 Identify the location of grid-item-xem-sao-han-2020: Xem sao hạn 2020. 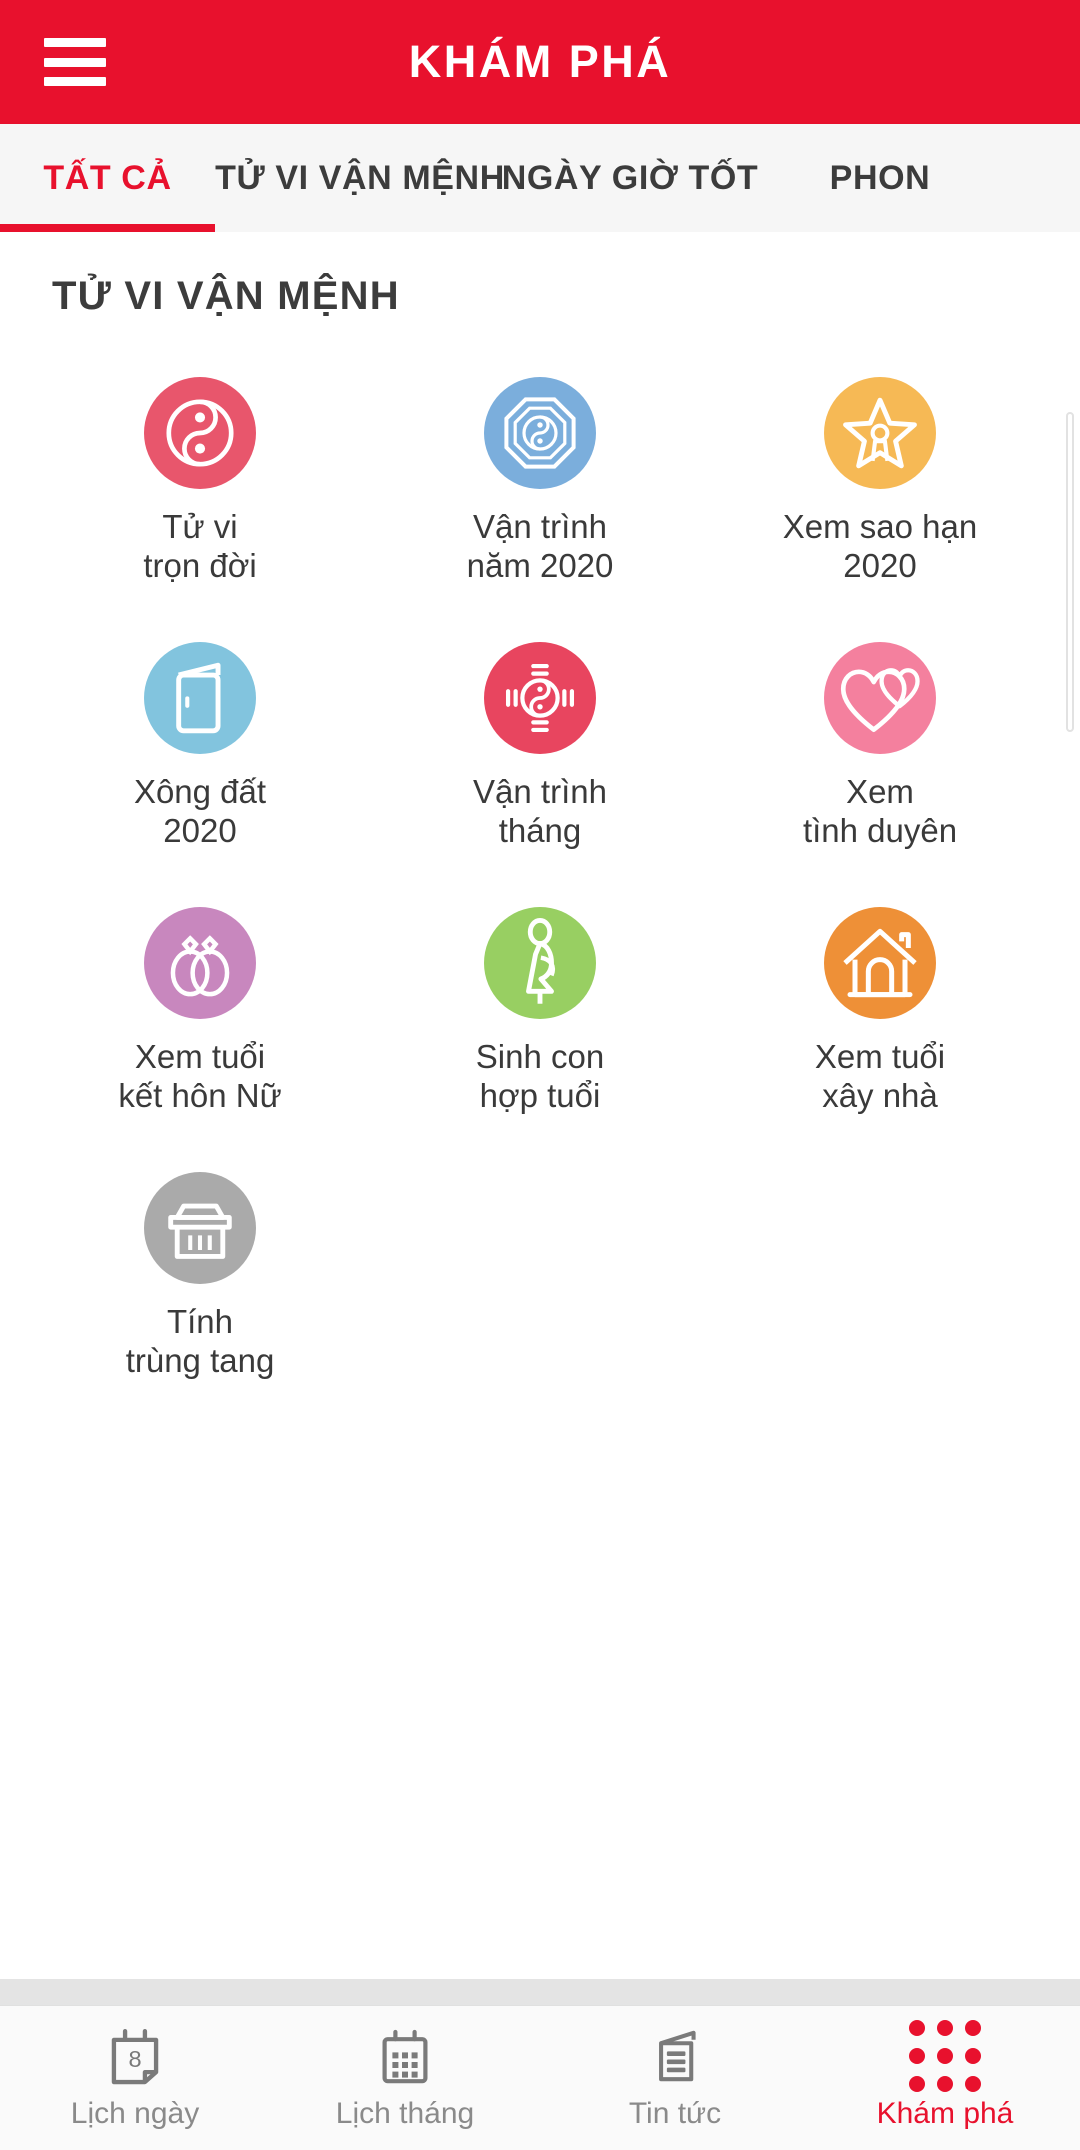
(880, 491).